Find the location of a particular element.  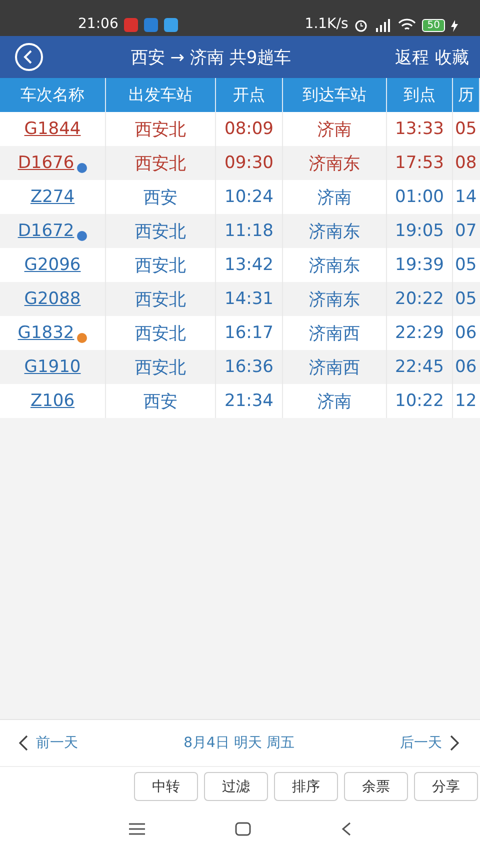

time-cell: 10:22 is located at coordinates (420, 401).